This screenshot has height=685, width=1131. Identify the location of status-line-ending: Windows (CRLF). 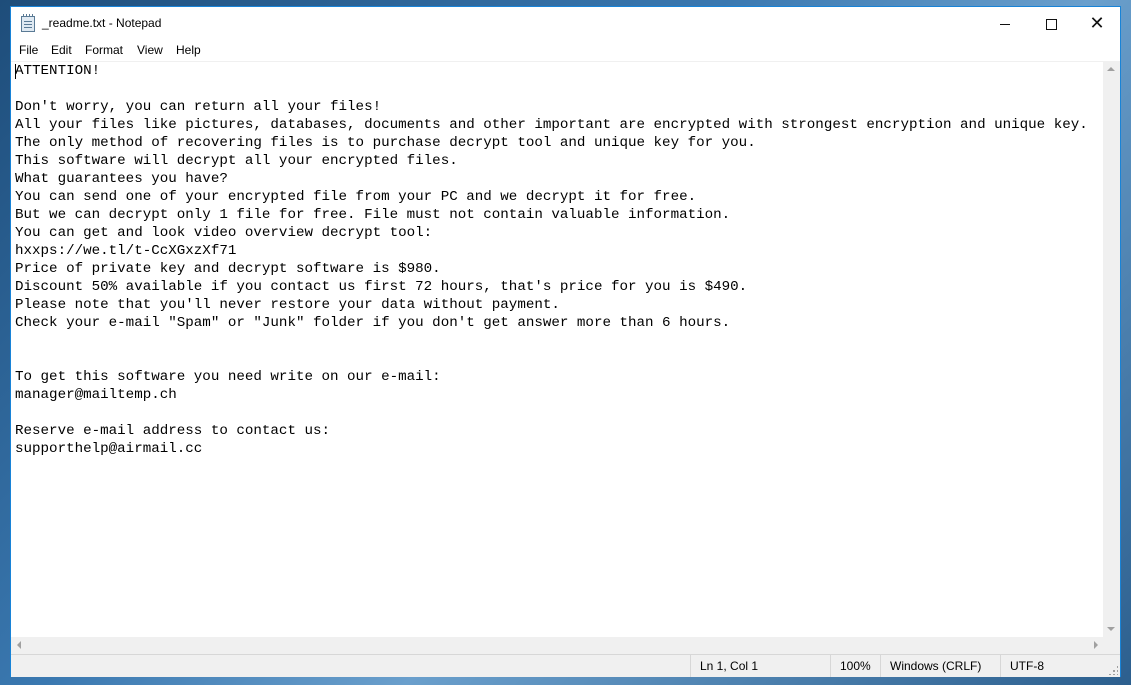
(940, 666).